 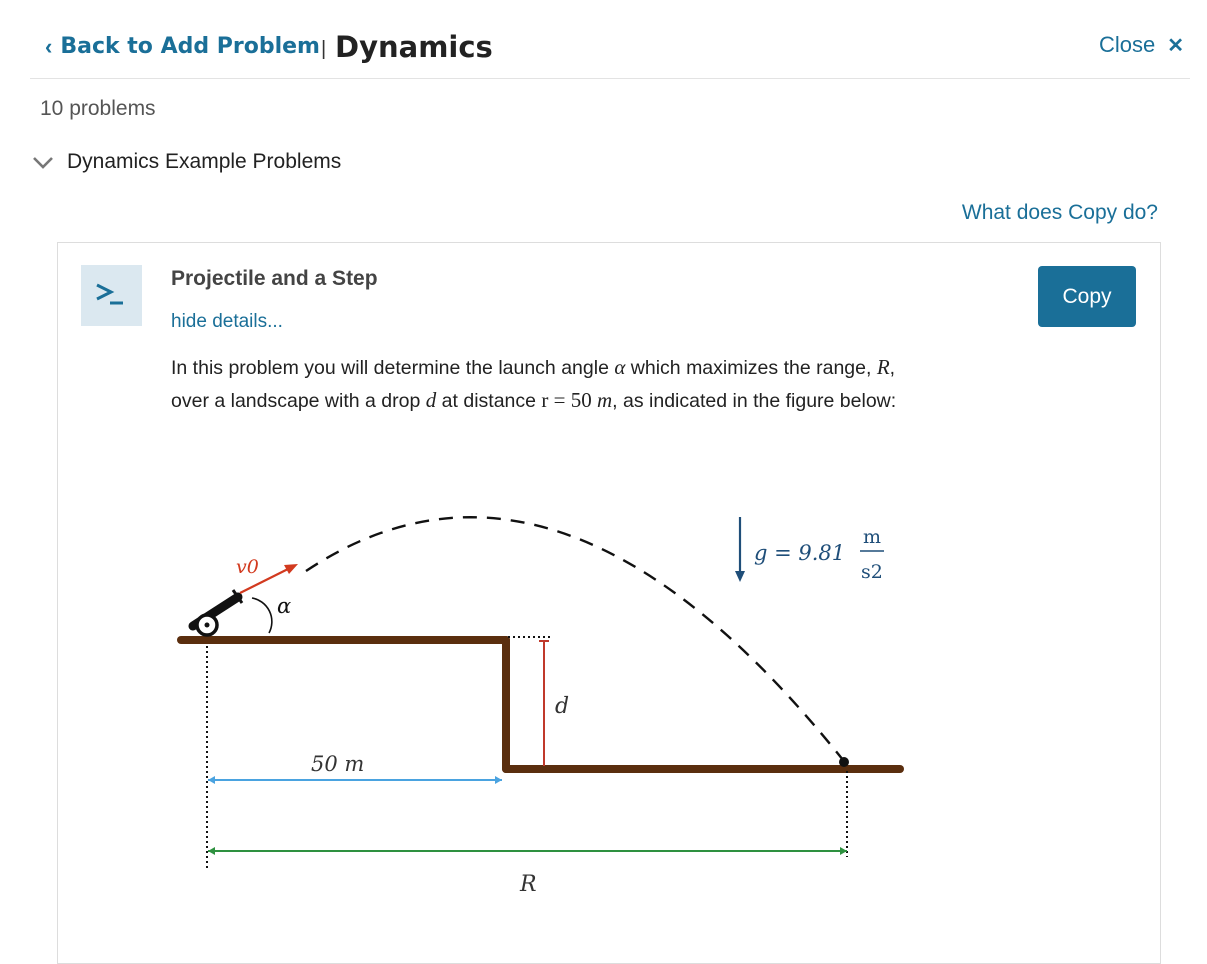 I want to click on top-bar: ‹ Back to Add Problem | Dynamics Close ✕, so click(x=610, y=39).